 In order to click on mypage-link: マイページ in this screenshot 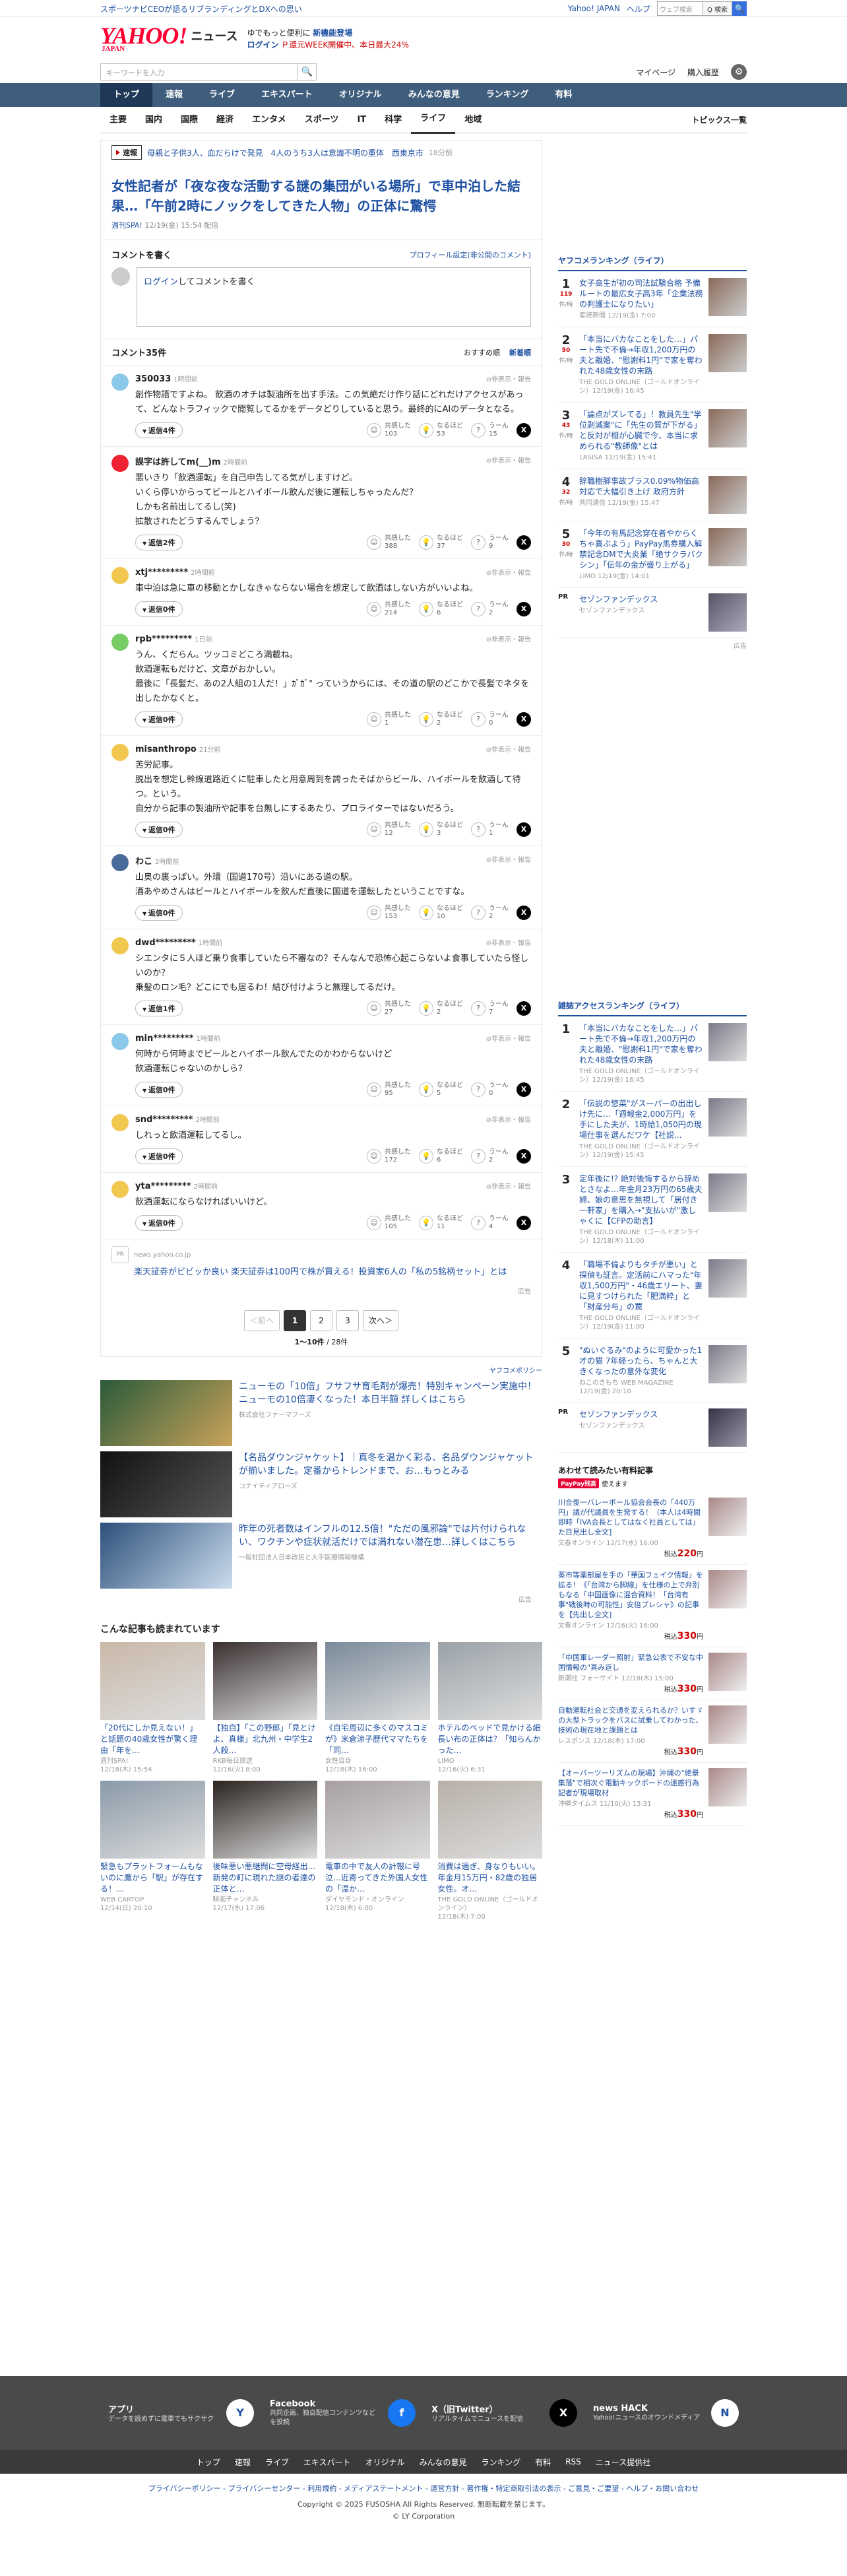, I will do `click(655, 72)`.